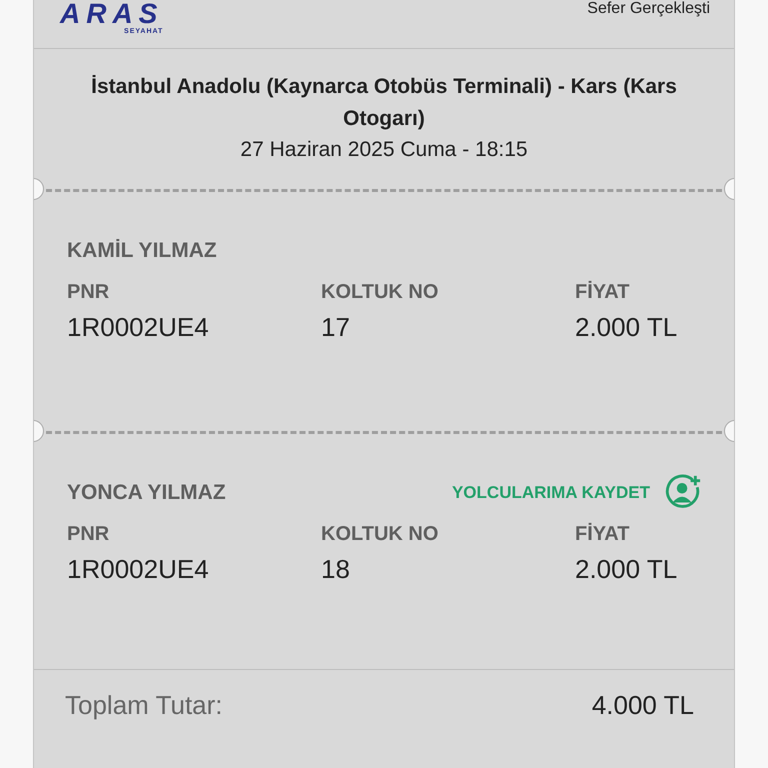 The height and width of the screenshot is (768, 768). Describe the element at coordinates (146, 493) in the screenshot. I see `passenger-name: YONCA YILMAZ` at that location.